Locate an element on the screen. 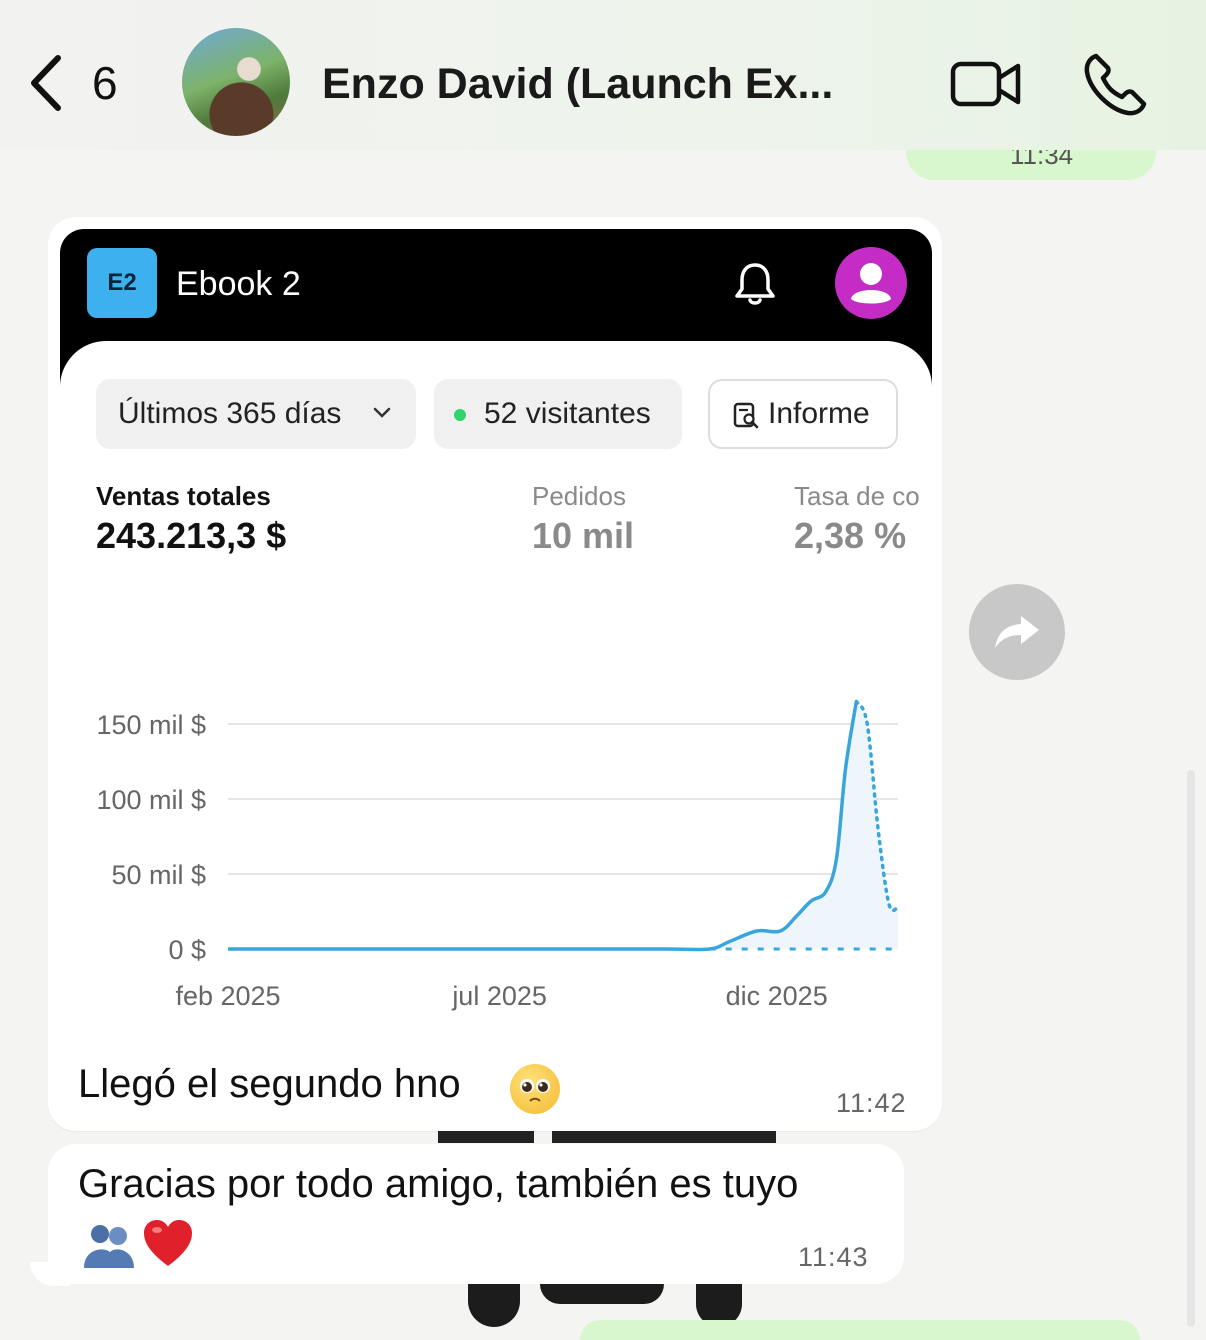 Image resolution: width=1206 pixels, height=1340 pixels. scrollbar is located at coordinates (1191, 1048).